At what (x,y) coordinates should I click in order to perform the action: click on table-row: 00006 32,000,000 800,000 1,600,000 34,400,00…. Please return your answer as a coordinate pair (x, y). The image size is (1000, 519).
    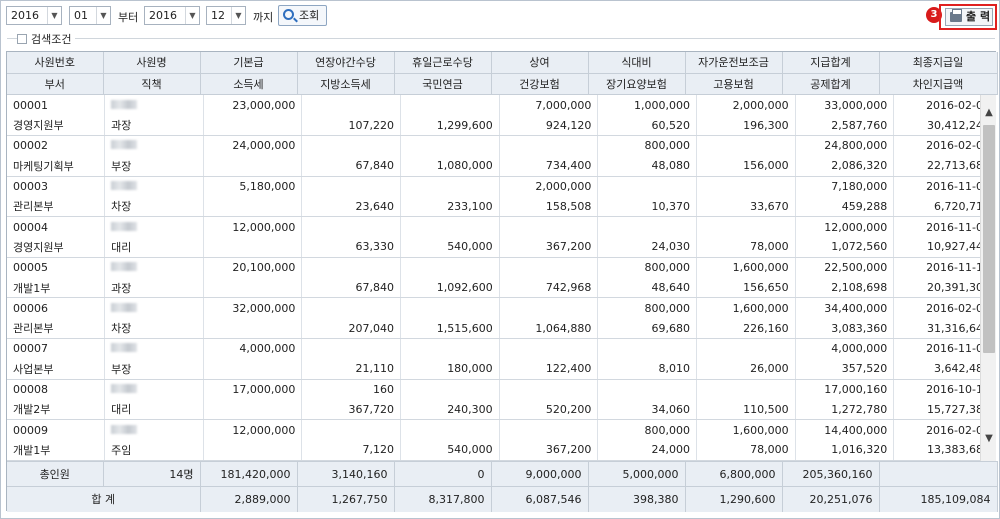
    Looking at the image, I should click on (493, 308).